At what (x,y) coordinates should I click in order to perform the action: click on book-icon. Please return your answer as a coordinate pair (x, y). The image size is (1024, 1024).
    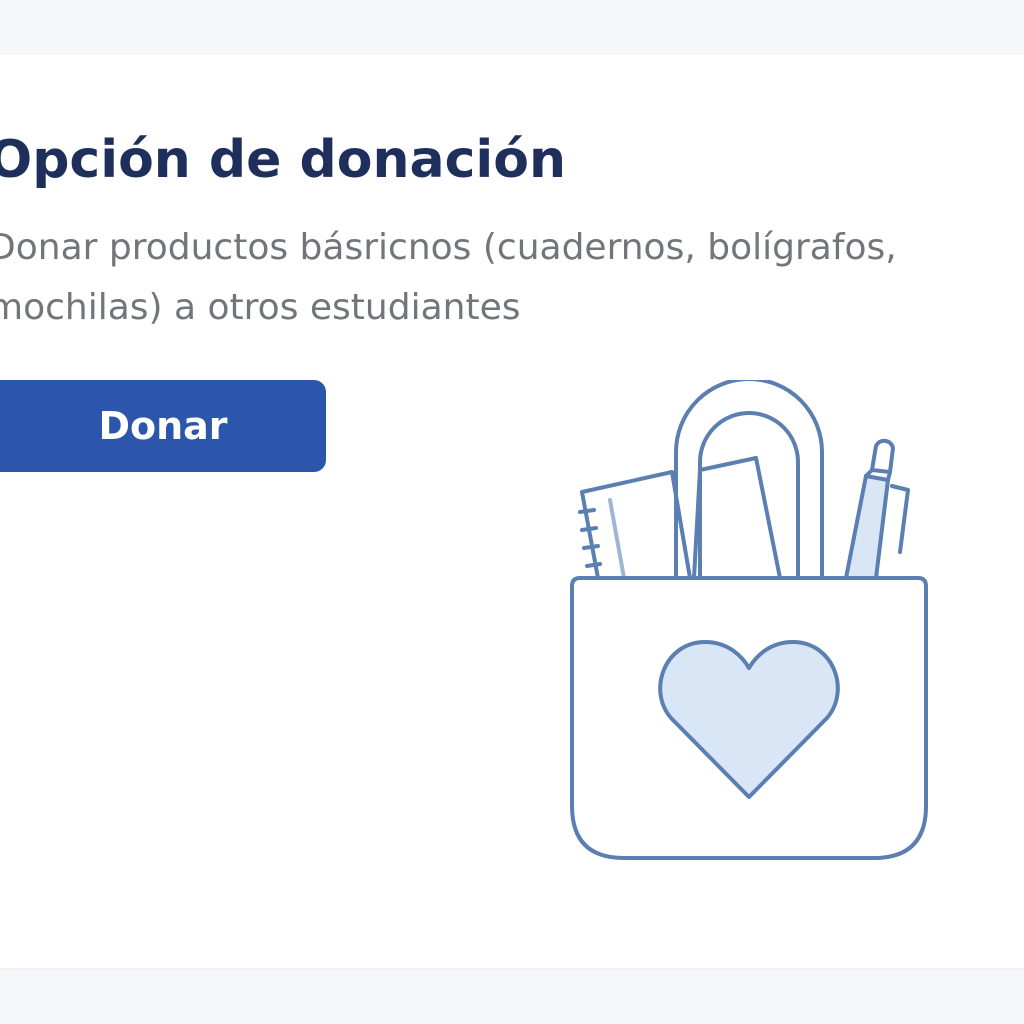
    Looking at the image, I should click on (737, 518).